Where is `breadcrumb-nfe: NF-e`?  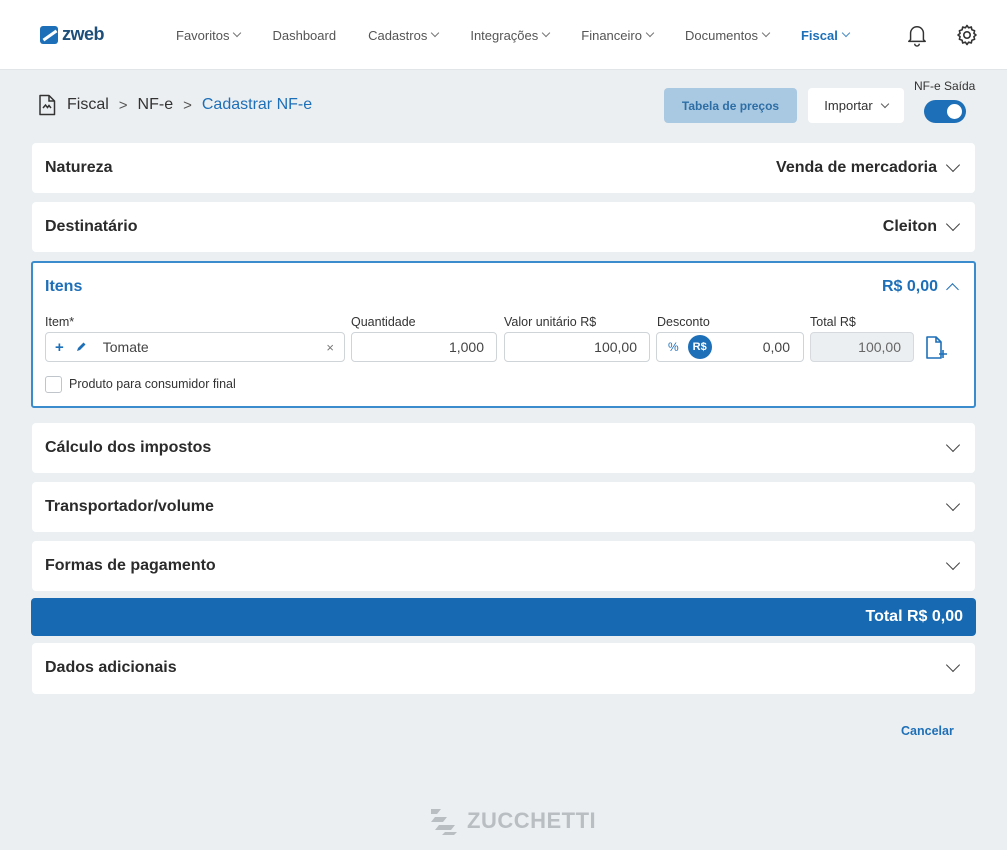 breadcrumb-nfe: NF-e is located at coordinates (156, 105).